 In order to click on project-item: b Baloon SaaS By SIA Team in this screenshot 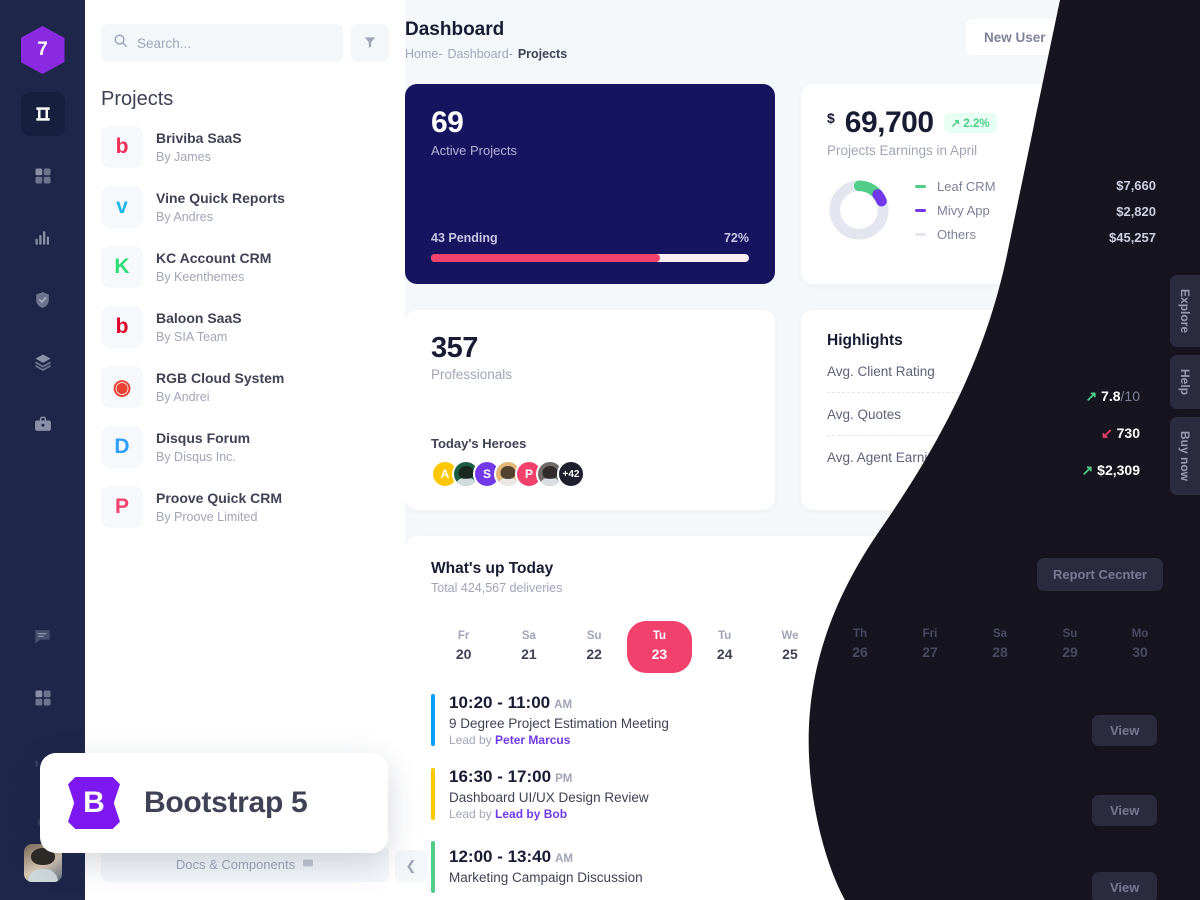, I will do `click(245, 327)`.